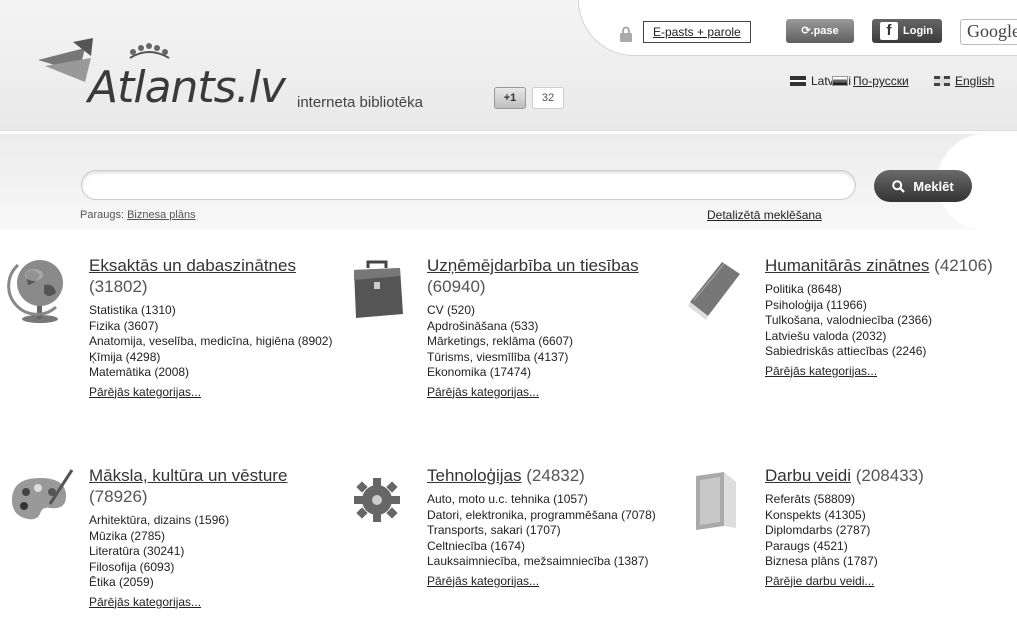 The width and height of the screenshot is (1017, 638). Describe the element at coordinates (808, 475) in the screenshot. I see `category-title-link: Darbu veidi` at that location.